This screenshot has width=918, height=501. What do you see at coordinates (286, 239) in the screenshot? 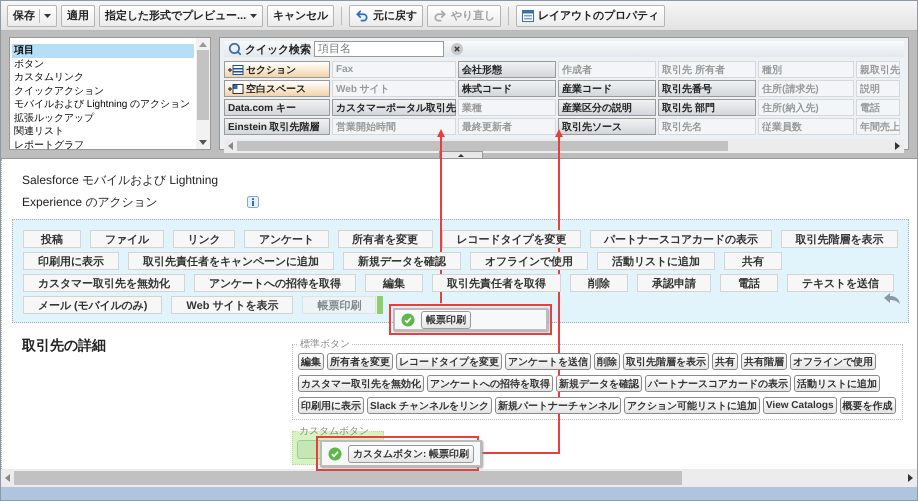
I see `action-button: アンケート` at bounding box center [286, 239].